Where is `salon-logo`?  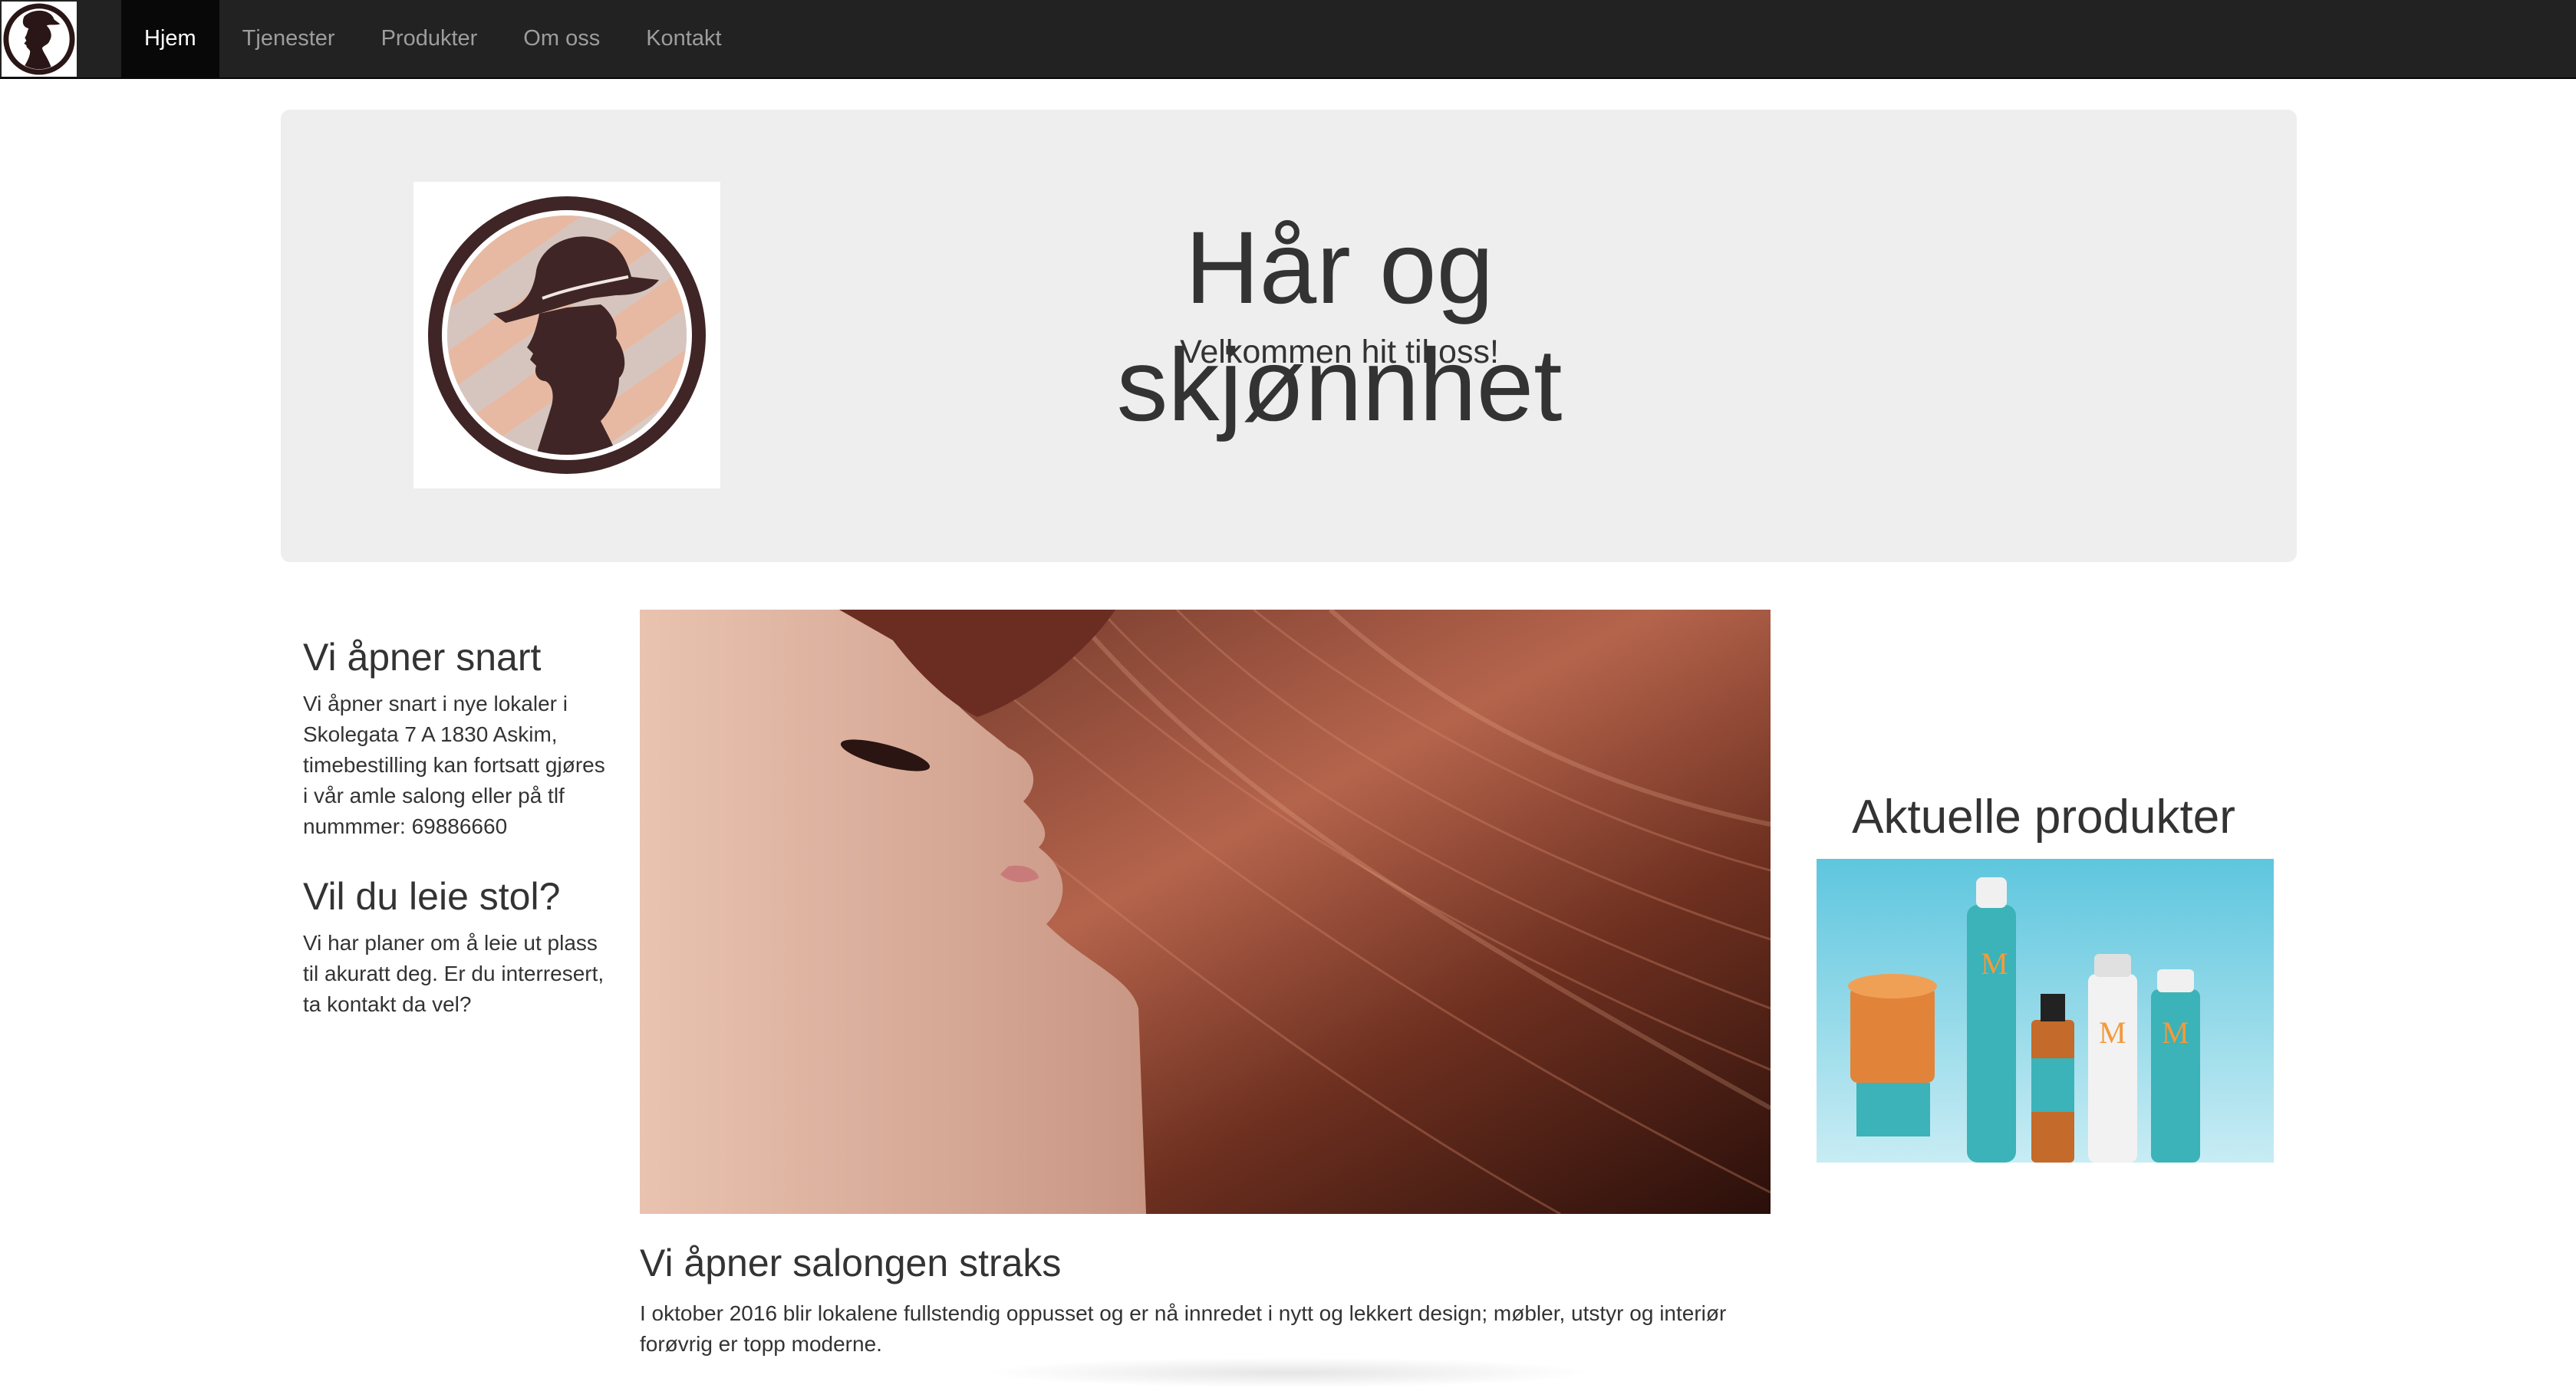 salon-logo is located at coordinates (566, 335).